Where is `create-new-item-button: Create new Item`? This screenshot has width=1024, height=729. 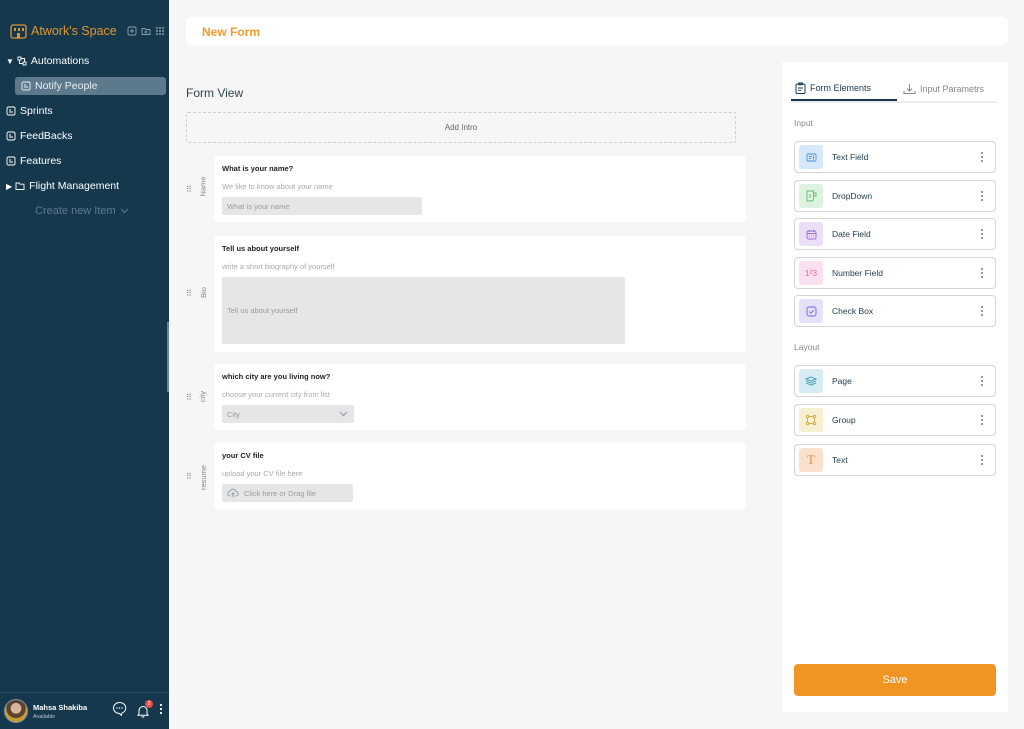 create-new-item-button: Create new Item is located at coordinates (82, 211).